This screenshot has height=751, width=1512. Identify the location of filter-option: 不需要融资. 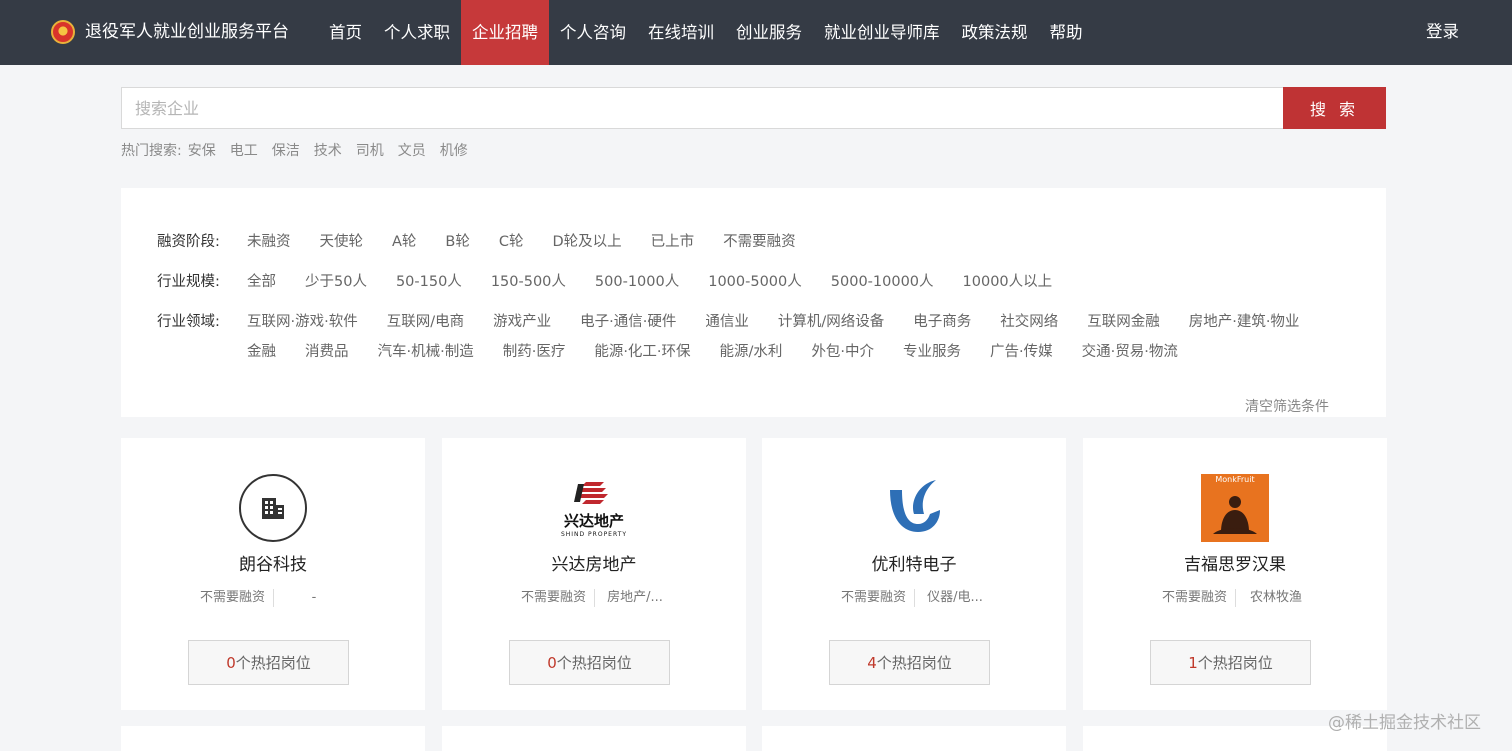
(759, 242).